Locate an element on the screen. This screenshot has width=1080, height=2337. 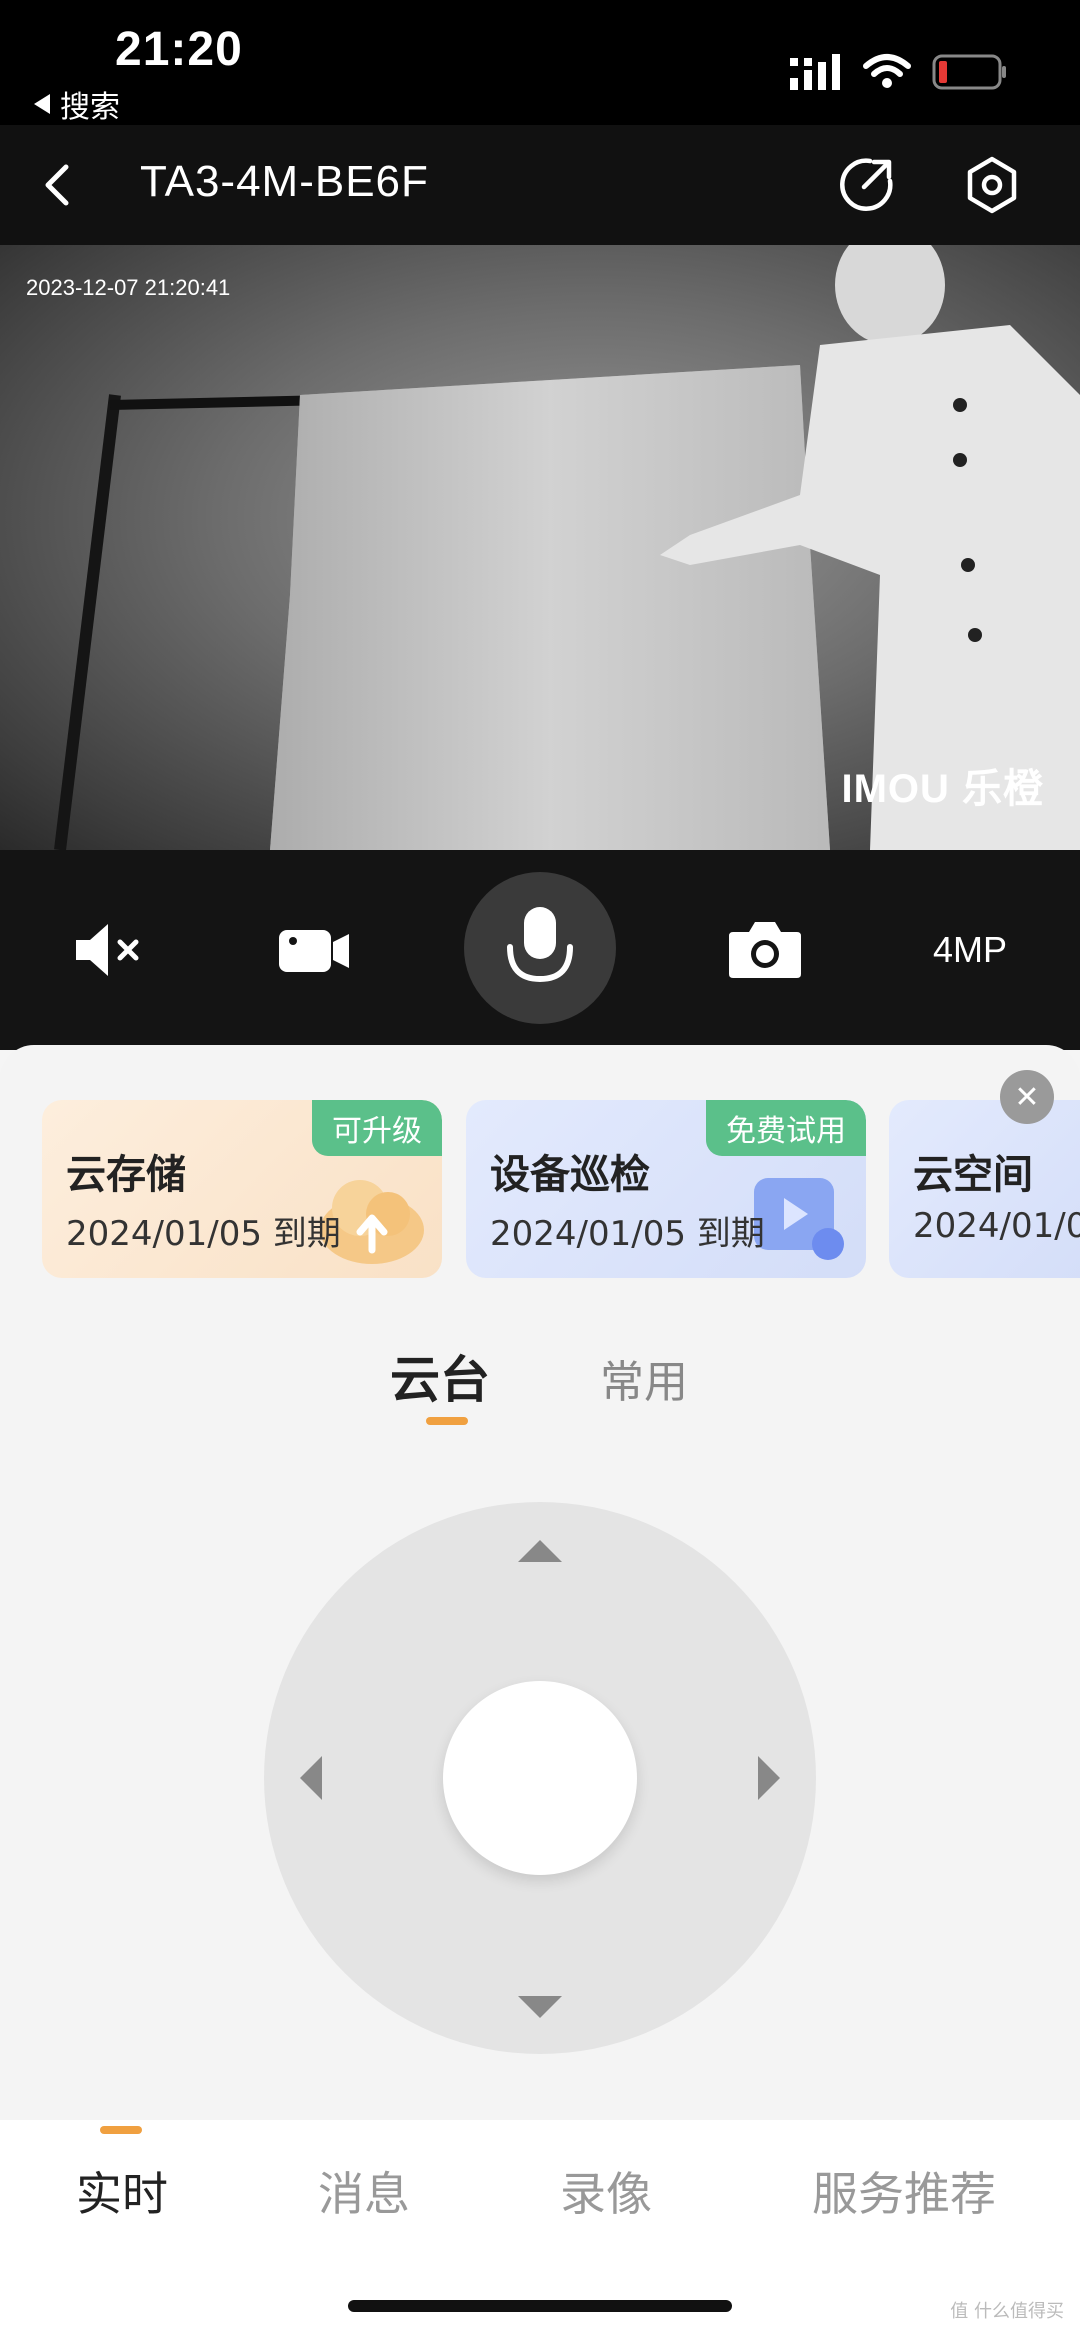
close-icon: ✕ is located at coordinates (1027, 1097).